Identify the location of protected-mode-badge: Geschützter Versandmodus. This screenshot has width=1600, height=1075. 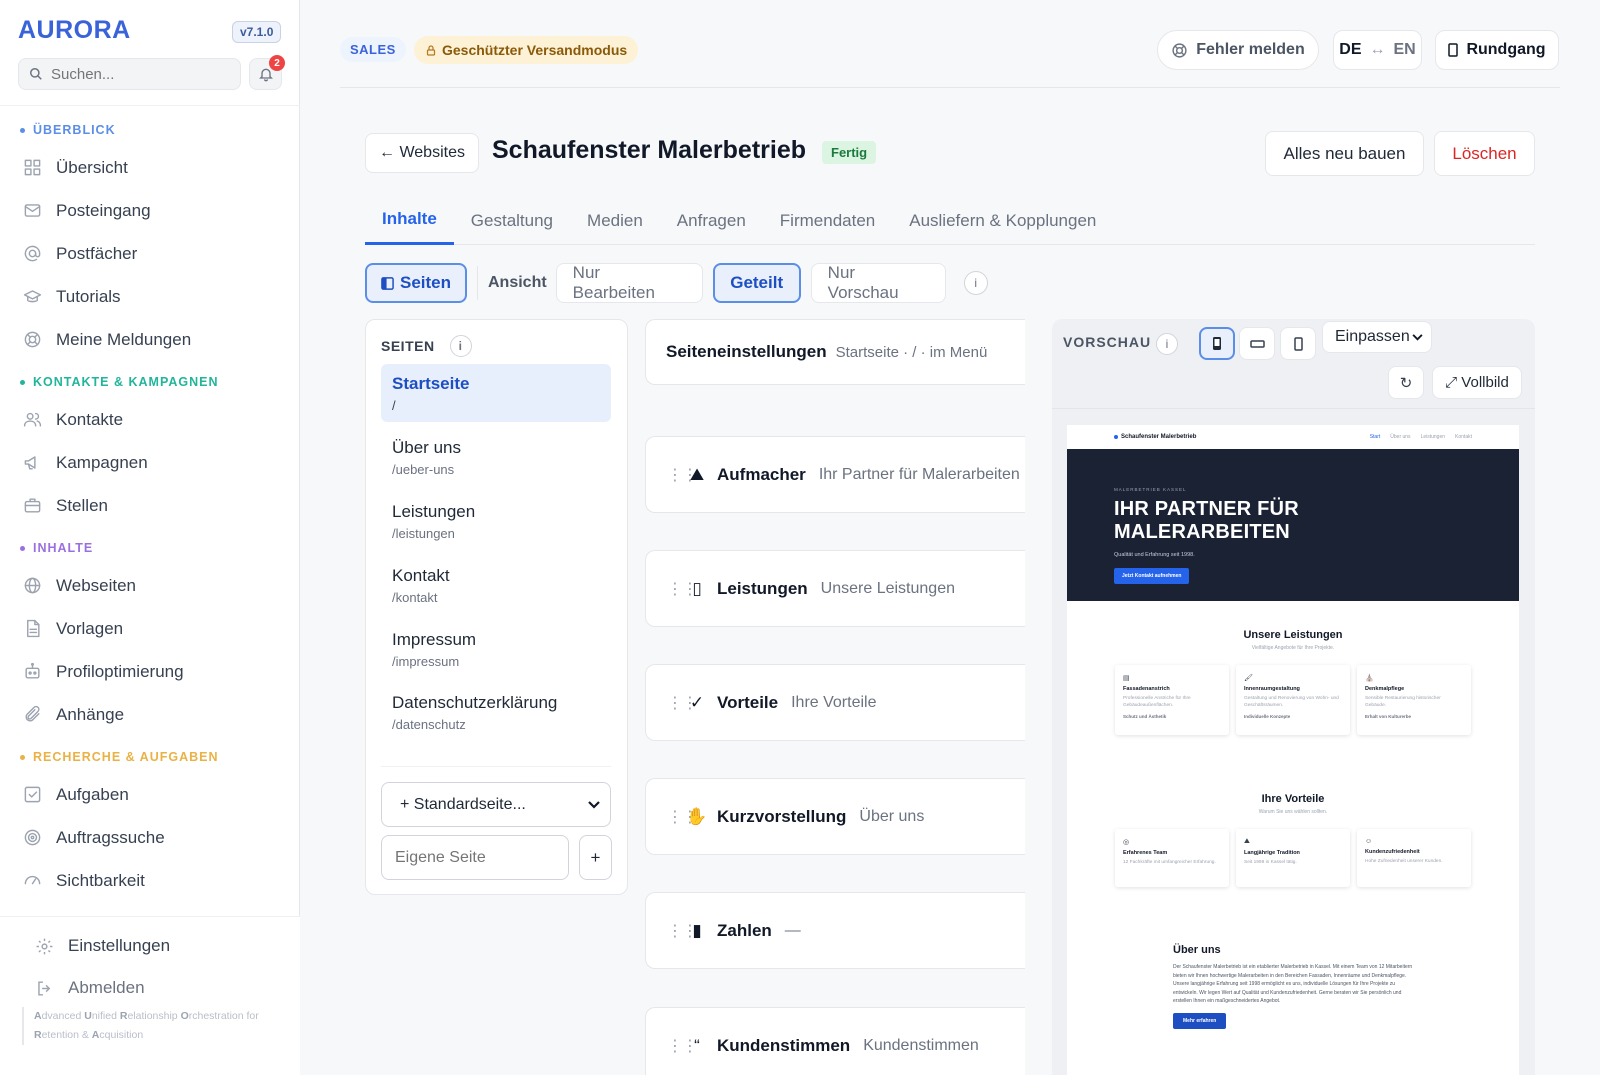
(526, 50).